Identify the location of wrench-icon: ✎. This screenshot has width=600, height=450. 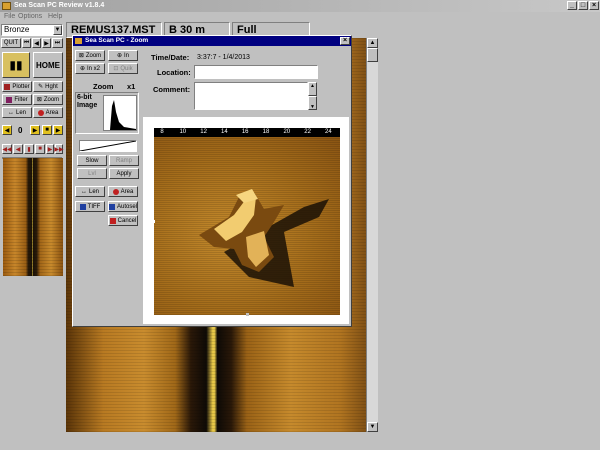
(41, 87).